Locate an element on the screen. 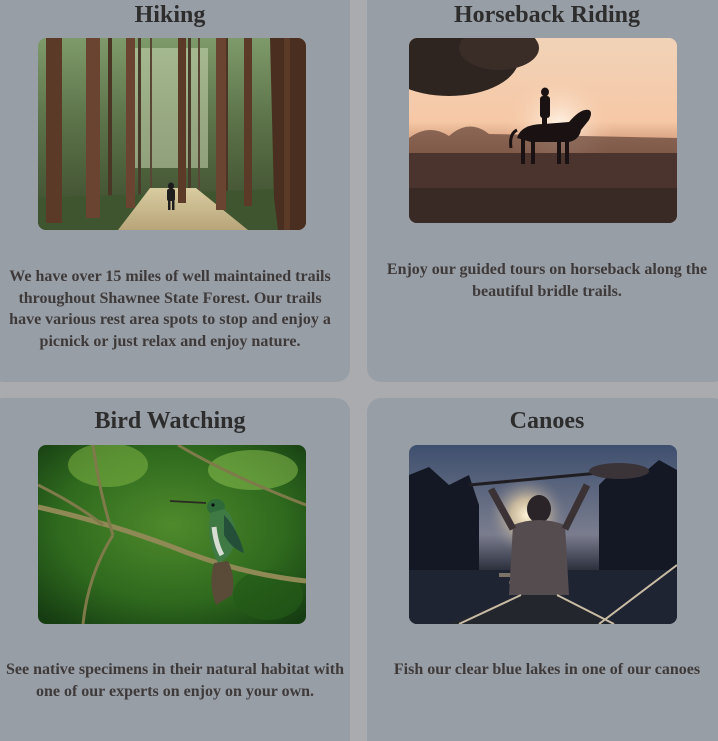 The image size is (718, 741). activity-title: Hiking is located at coordinates (170, 15).